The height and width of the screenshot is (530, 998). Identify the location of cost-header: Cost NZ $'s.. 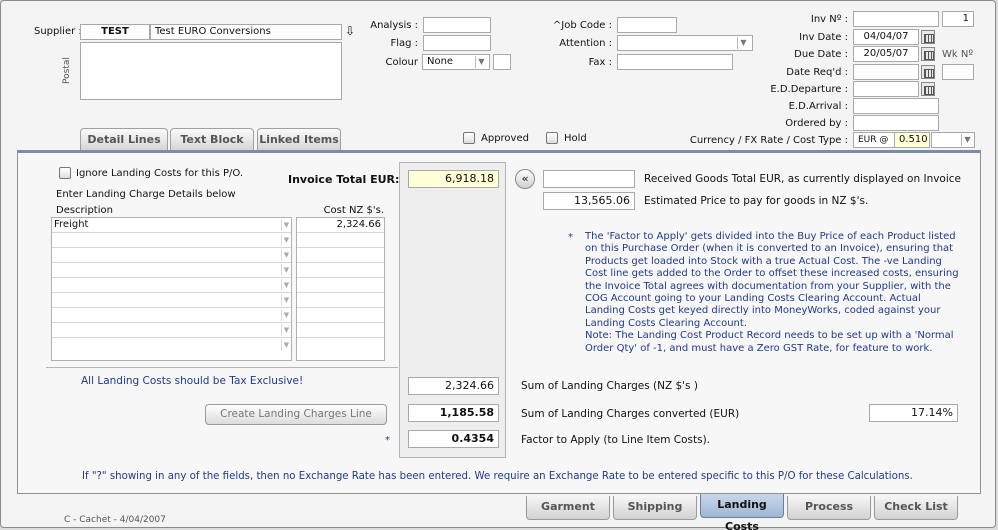
(353, 210).